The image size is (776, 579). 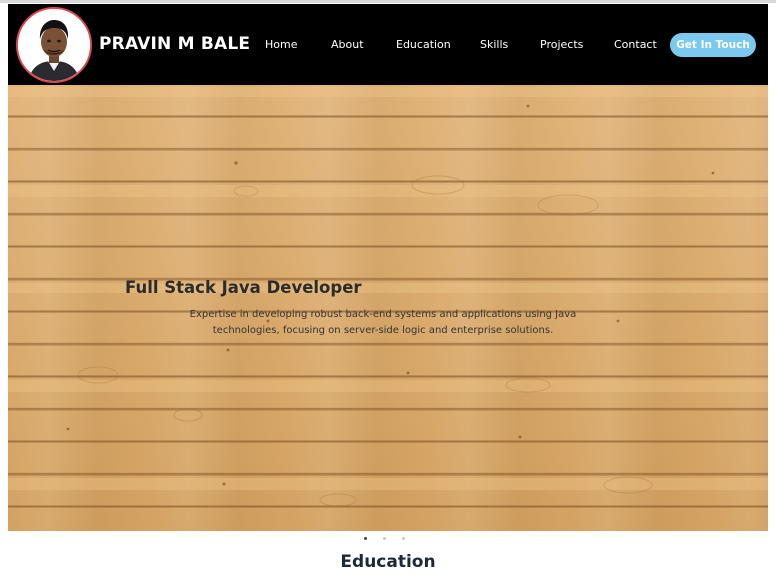 I want to click on hero-title: Full Stack Java Developer, so click(x=243, y=287).